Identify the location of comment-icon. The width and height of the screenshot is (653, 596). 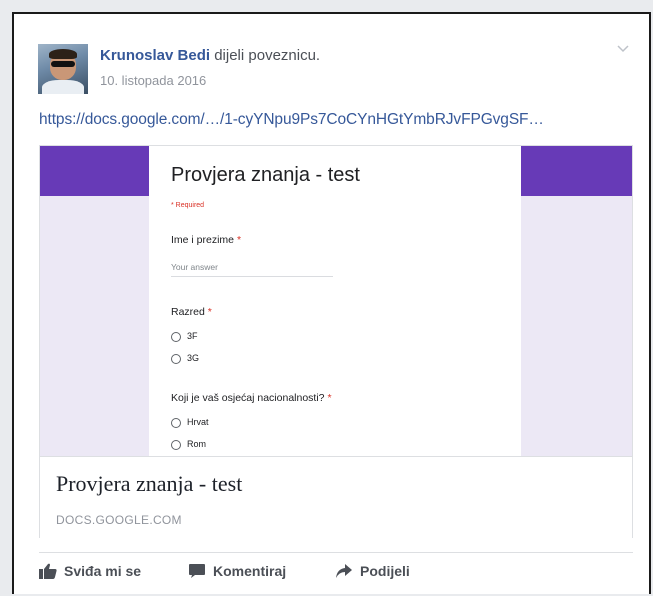
(197, 571).